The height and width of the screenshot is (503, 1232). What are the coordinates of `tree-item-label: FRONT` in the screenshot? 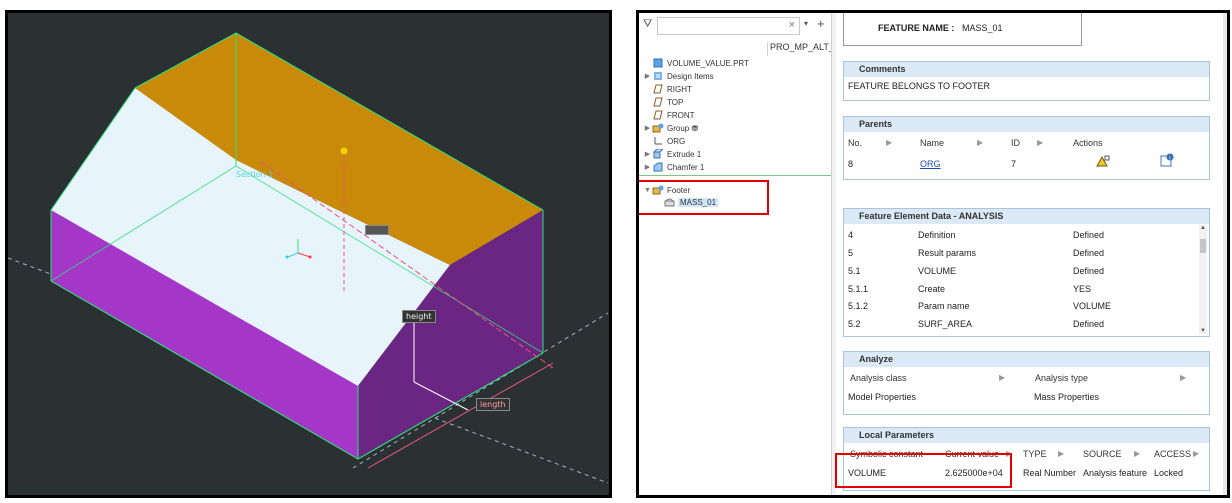 It's located at (681, 115).